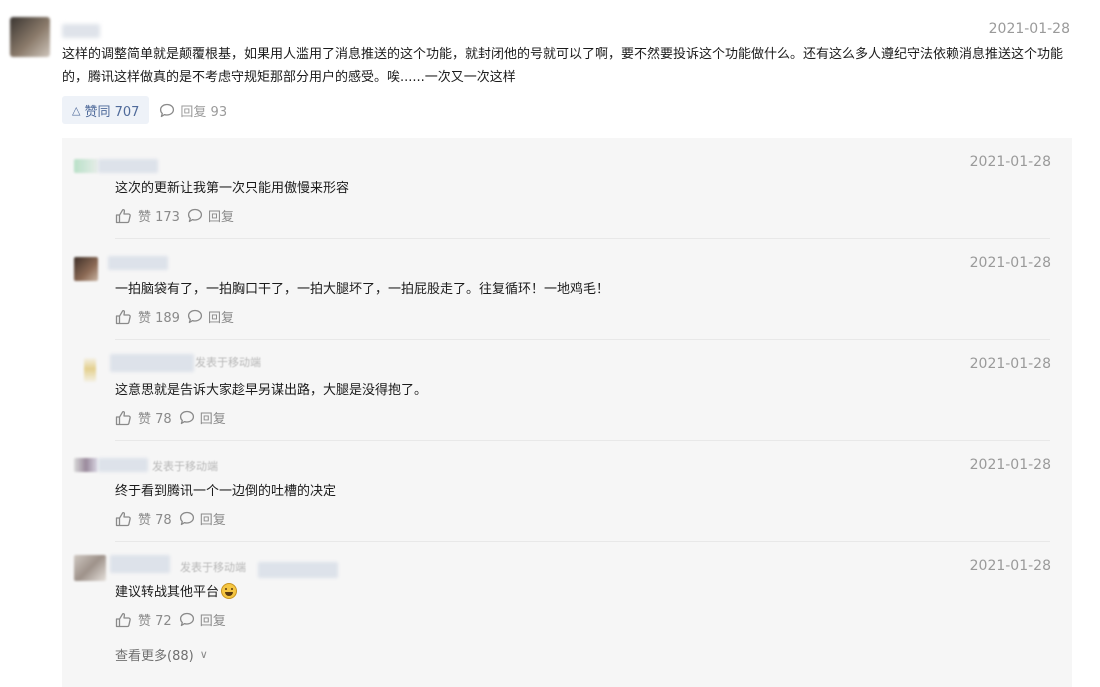 The image size is (1100, 687). Describe the element at coordinates (203, 654) in the screenshot. I see `chevron-down-icon: ∨` at that location.